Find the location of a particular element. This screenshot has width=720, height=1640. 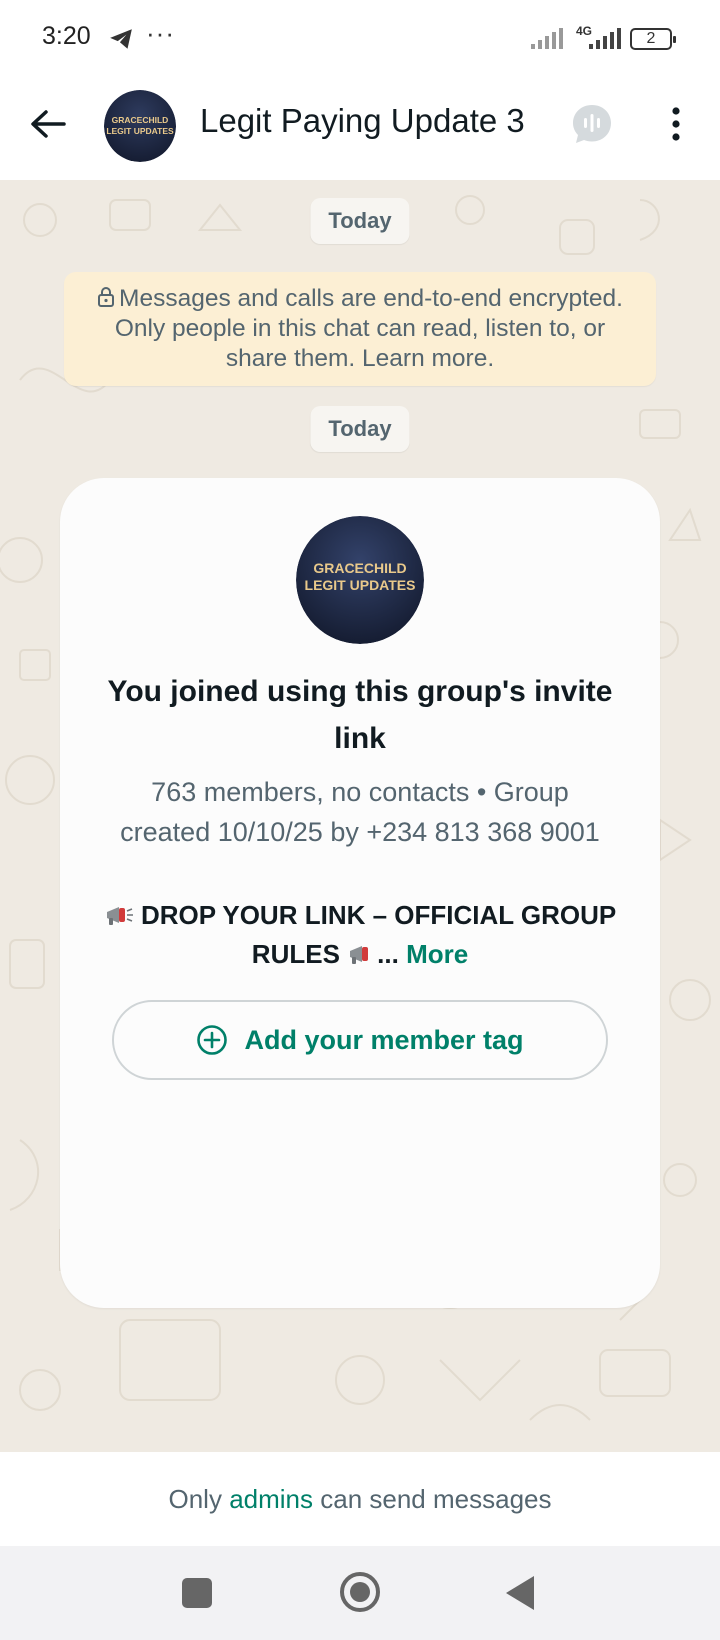

system-nav-bar is located at coordinates (360, 1593).